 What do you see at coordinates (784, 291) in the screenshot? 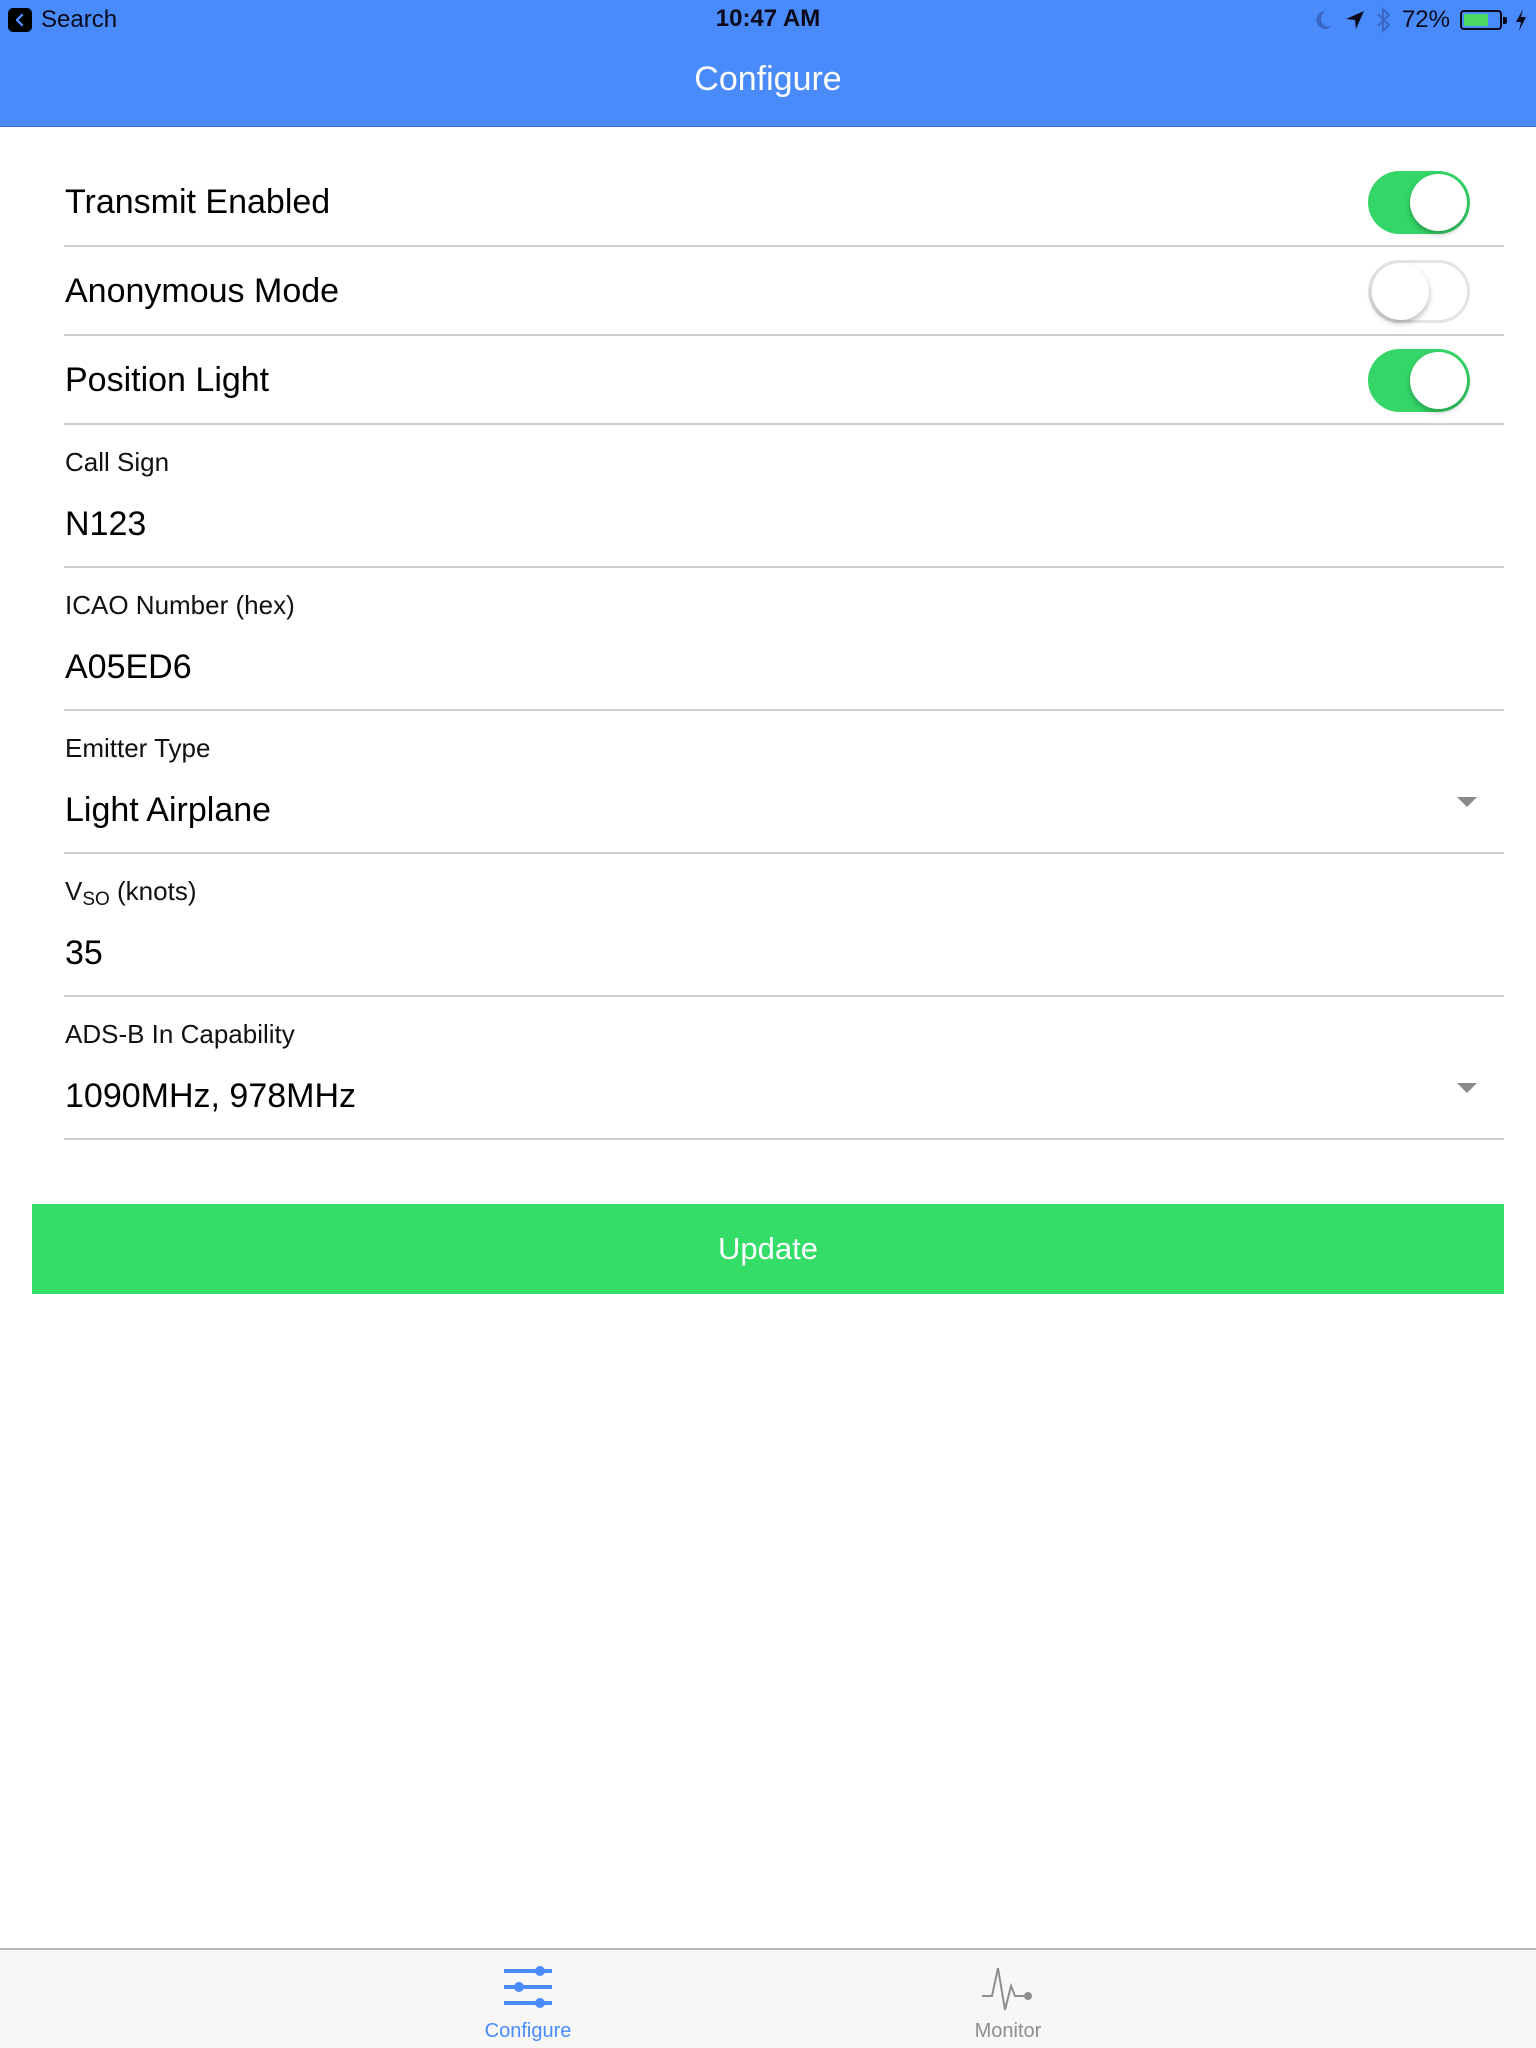
I see `toggle-row-anonymous-mode: Anonymous Mode` at bounding box center [784, 291].